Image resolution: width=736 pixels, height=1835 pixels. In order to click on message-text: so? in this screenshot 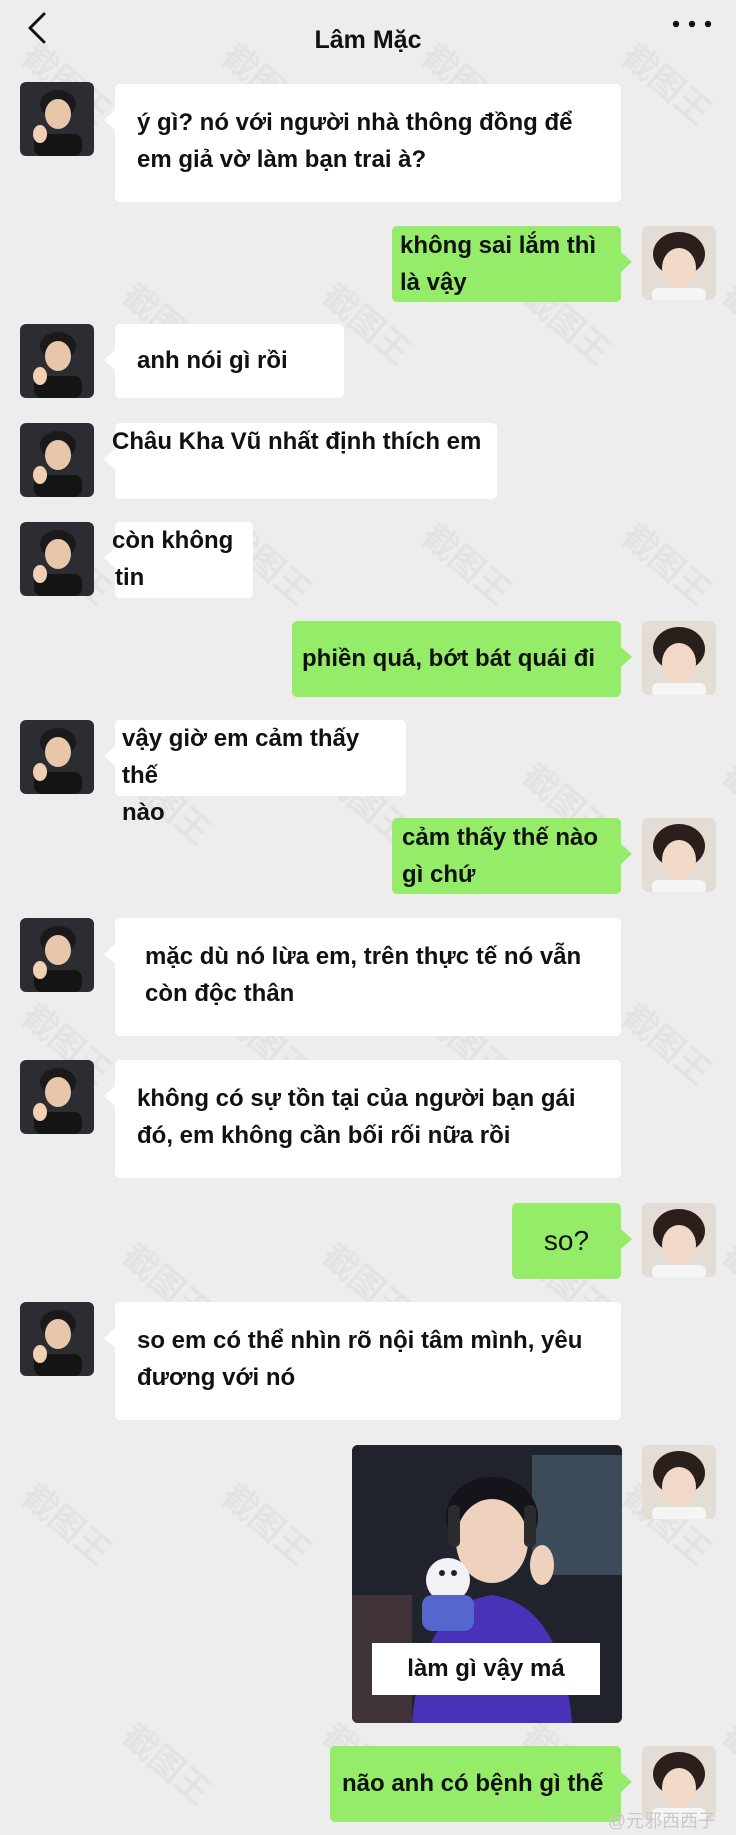, I will do `click(566, 1240)`.